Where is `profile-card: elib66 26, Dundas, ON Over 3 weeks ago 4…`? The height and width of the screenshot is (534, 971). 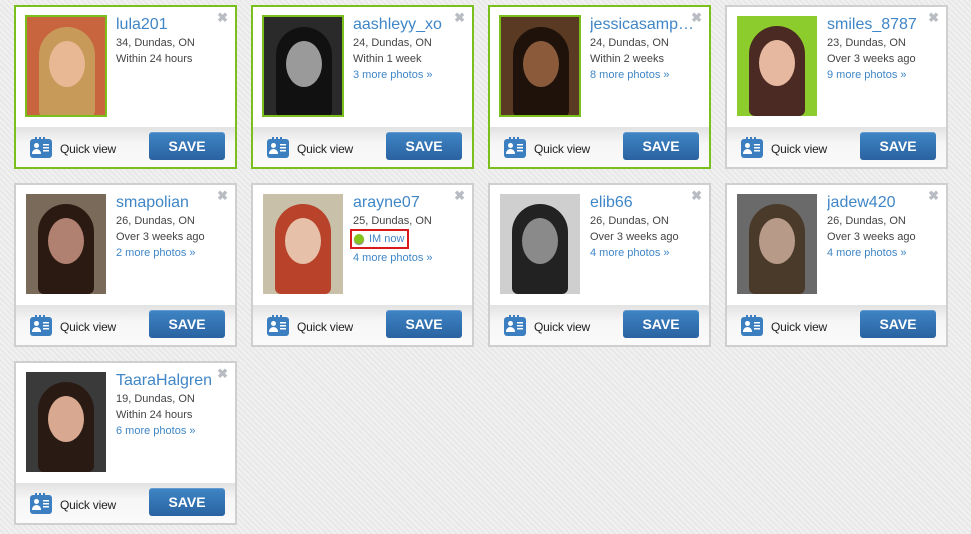 profile-card: elib66 26, Dundas, ON Over 3 weeks ago 4… is located at coordinates (599, 265).